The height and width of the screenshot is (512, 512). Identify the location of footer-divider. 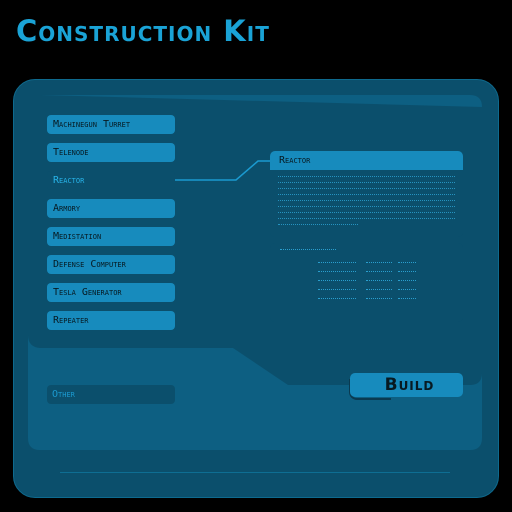
(255, 472).